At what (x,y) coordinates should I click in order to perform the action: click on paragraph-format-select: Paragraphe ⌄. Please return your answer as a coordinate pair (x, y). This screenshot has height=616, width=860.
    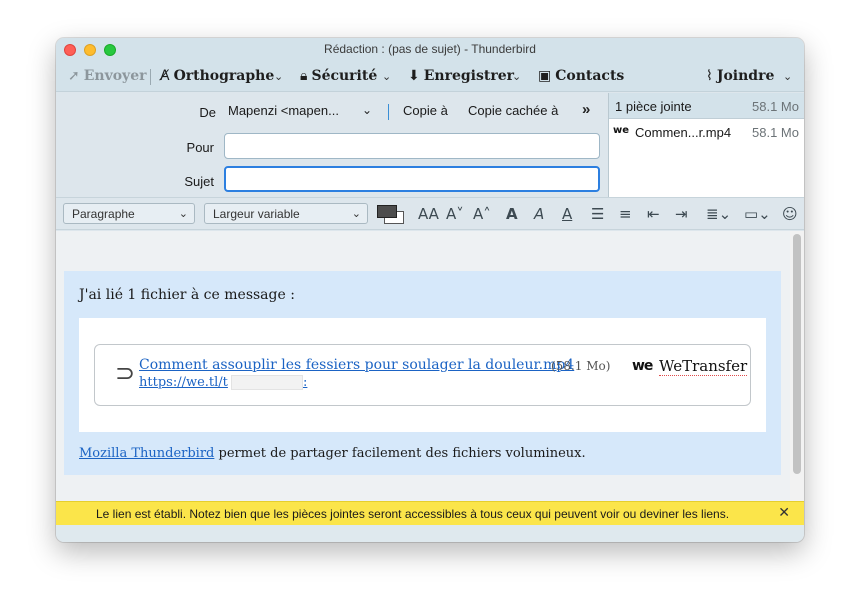
    Looking at the image, I should click on (129, 213).